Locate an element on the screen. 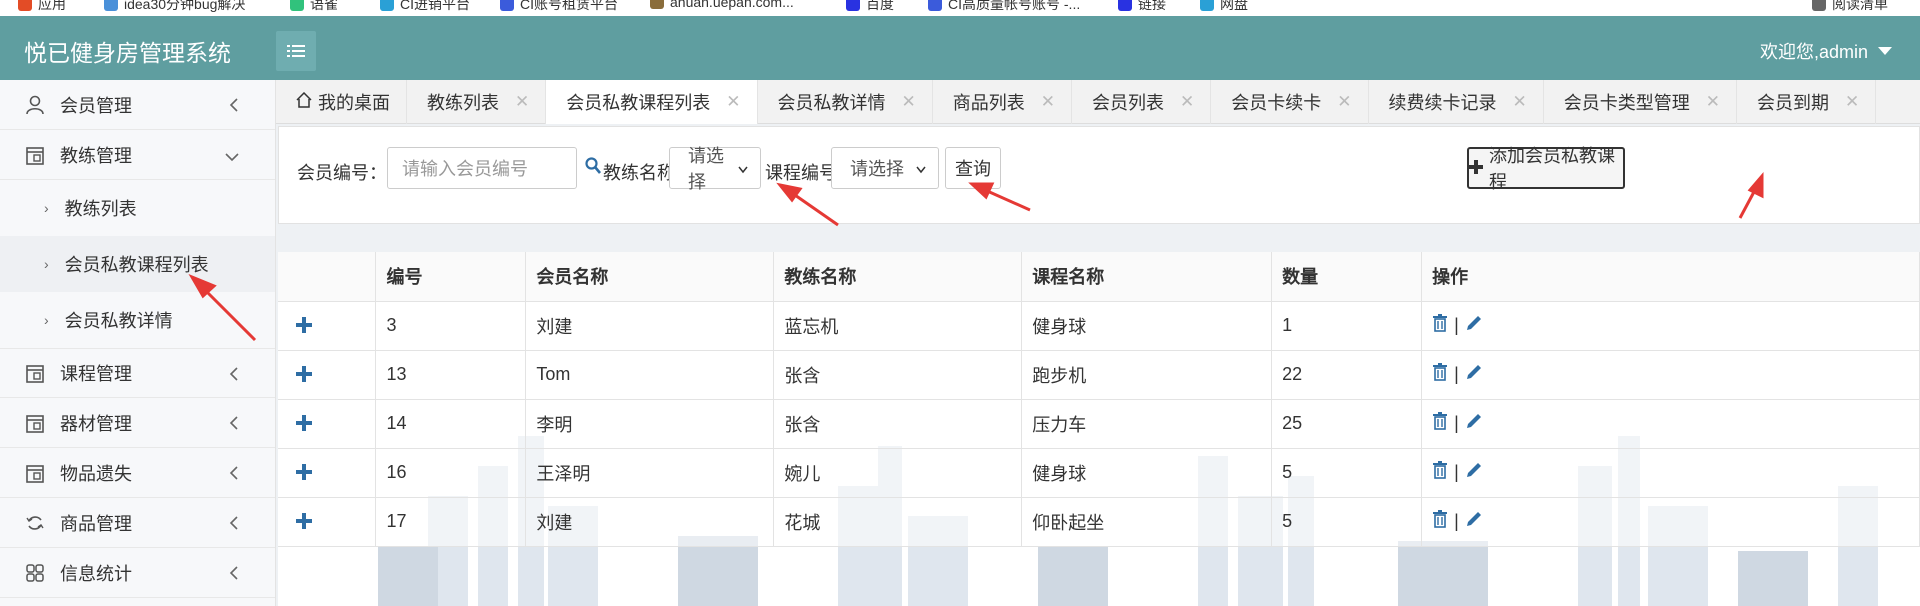 This screenshot has height=606, width=1920. sidebar-item-equipment: 器材管理 is located at coordinates (137, 423).